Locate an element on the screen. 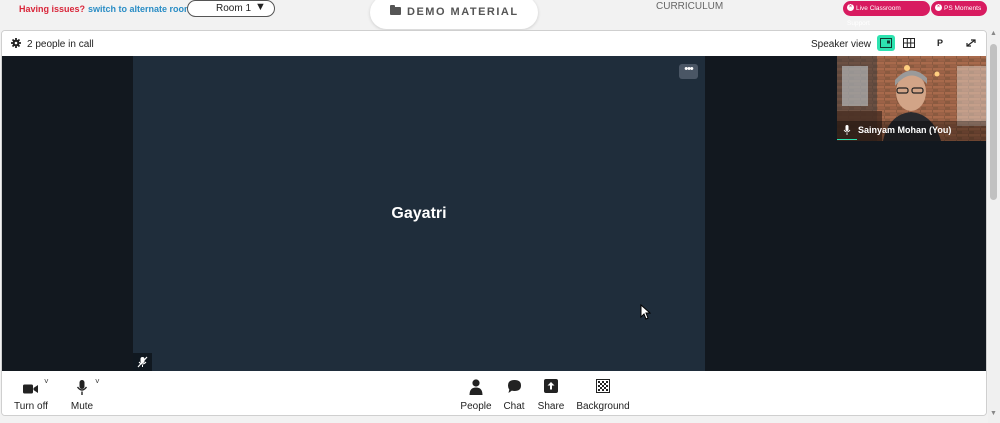  demo-material-button: DEMO MATERIAL is located at coordinates (454, 14).